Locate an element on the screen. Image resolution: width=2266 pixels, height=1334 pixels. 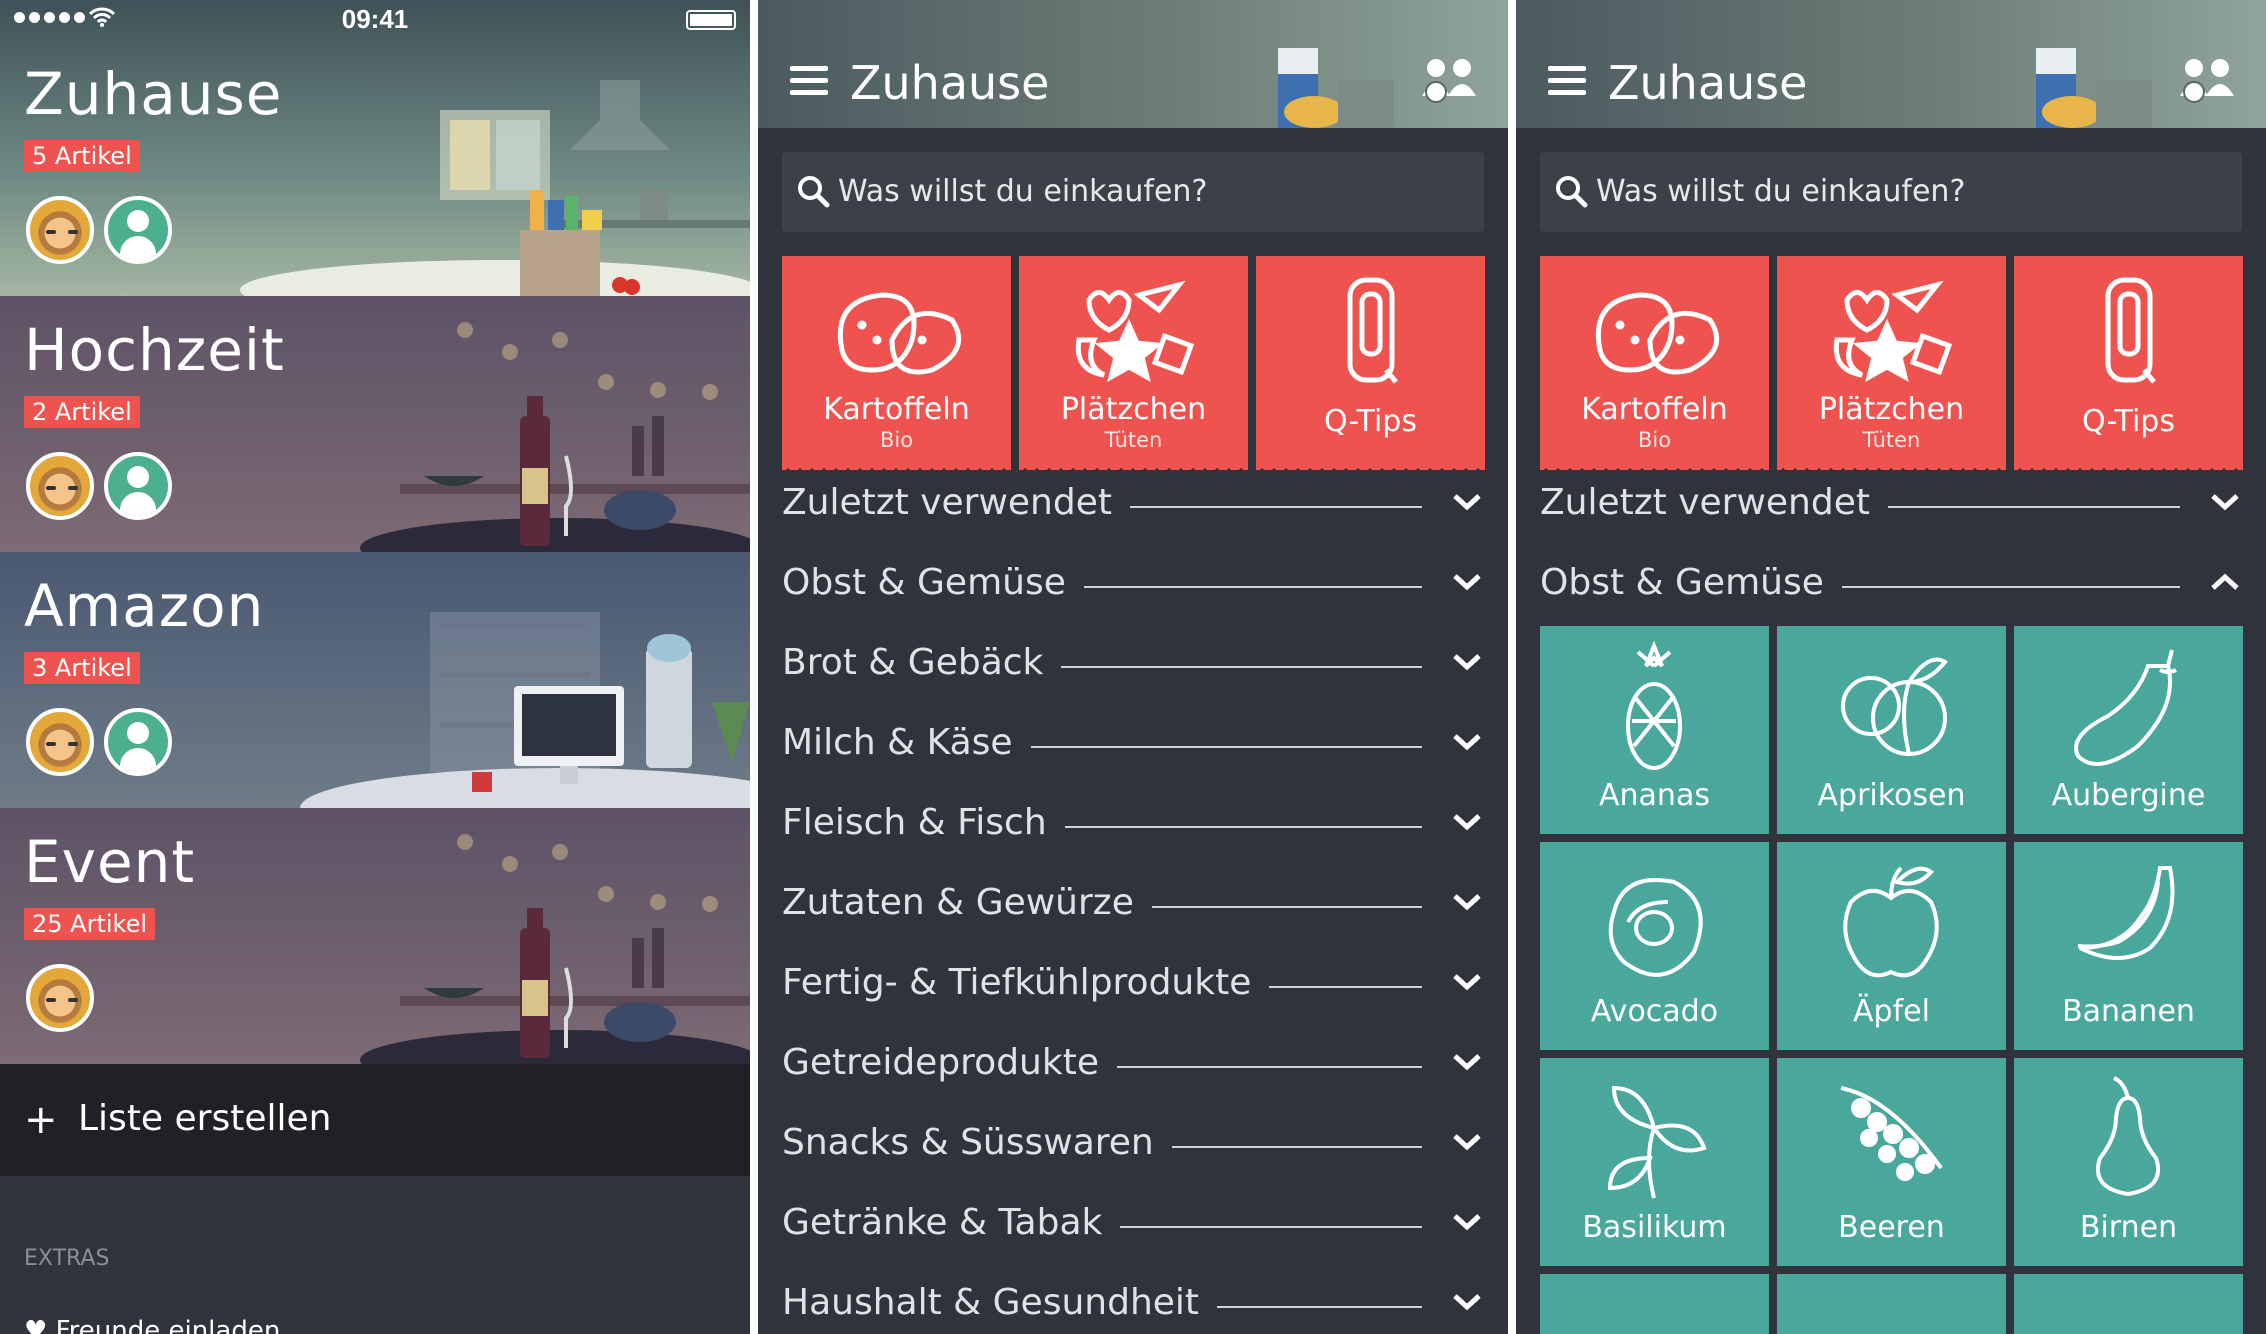
category-label: Getränke & Tabak is located at coordinates (951, 1222).